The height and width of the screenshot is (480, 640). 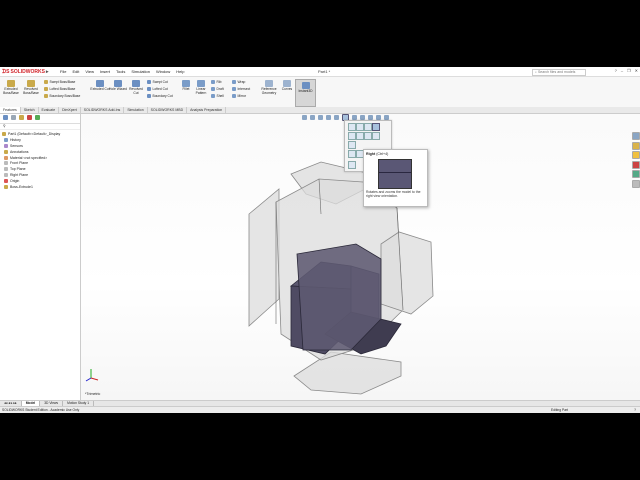 What do you see at coordinates (136, 83) in the screenshot?
I see `revolved-cut-icon` at bounding box center [136, 83].